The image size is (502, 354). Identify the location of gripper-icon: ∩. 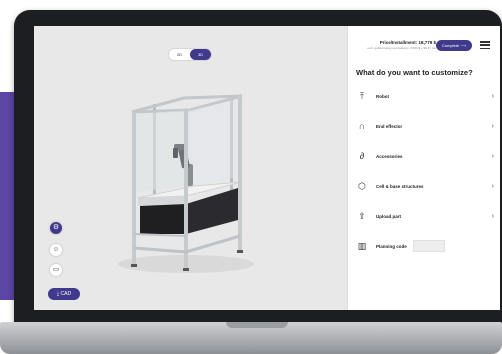
(362, 126).